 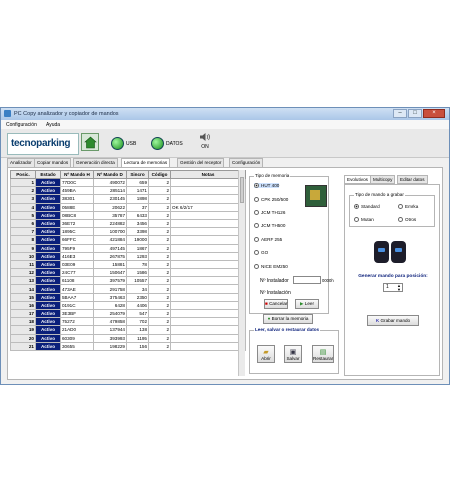 What do you see at coordinates (128, 322) in the screenshot?
I see `table-row: 18 Activo 75272 479858 702 2` at bounding box center [128, 322].